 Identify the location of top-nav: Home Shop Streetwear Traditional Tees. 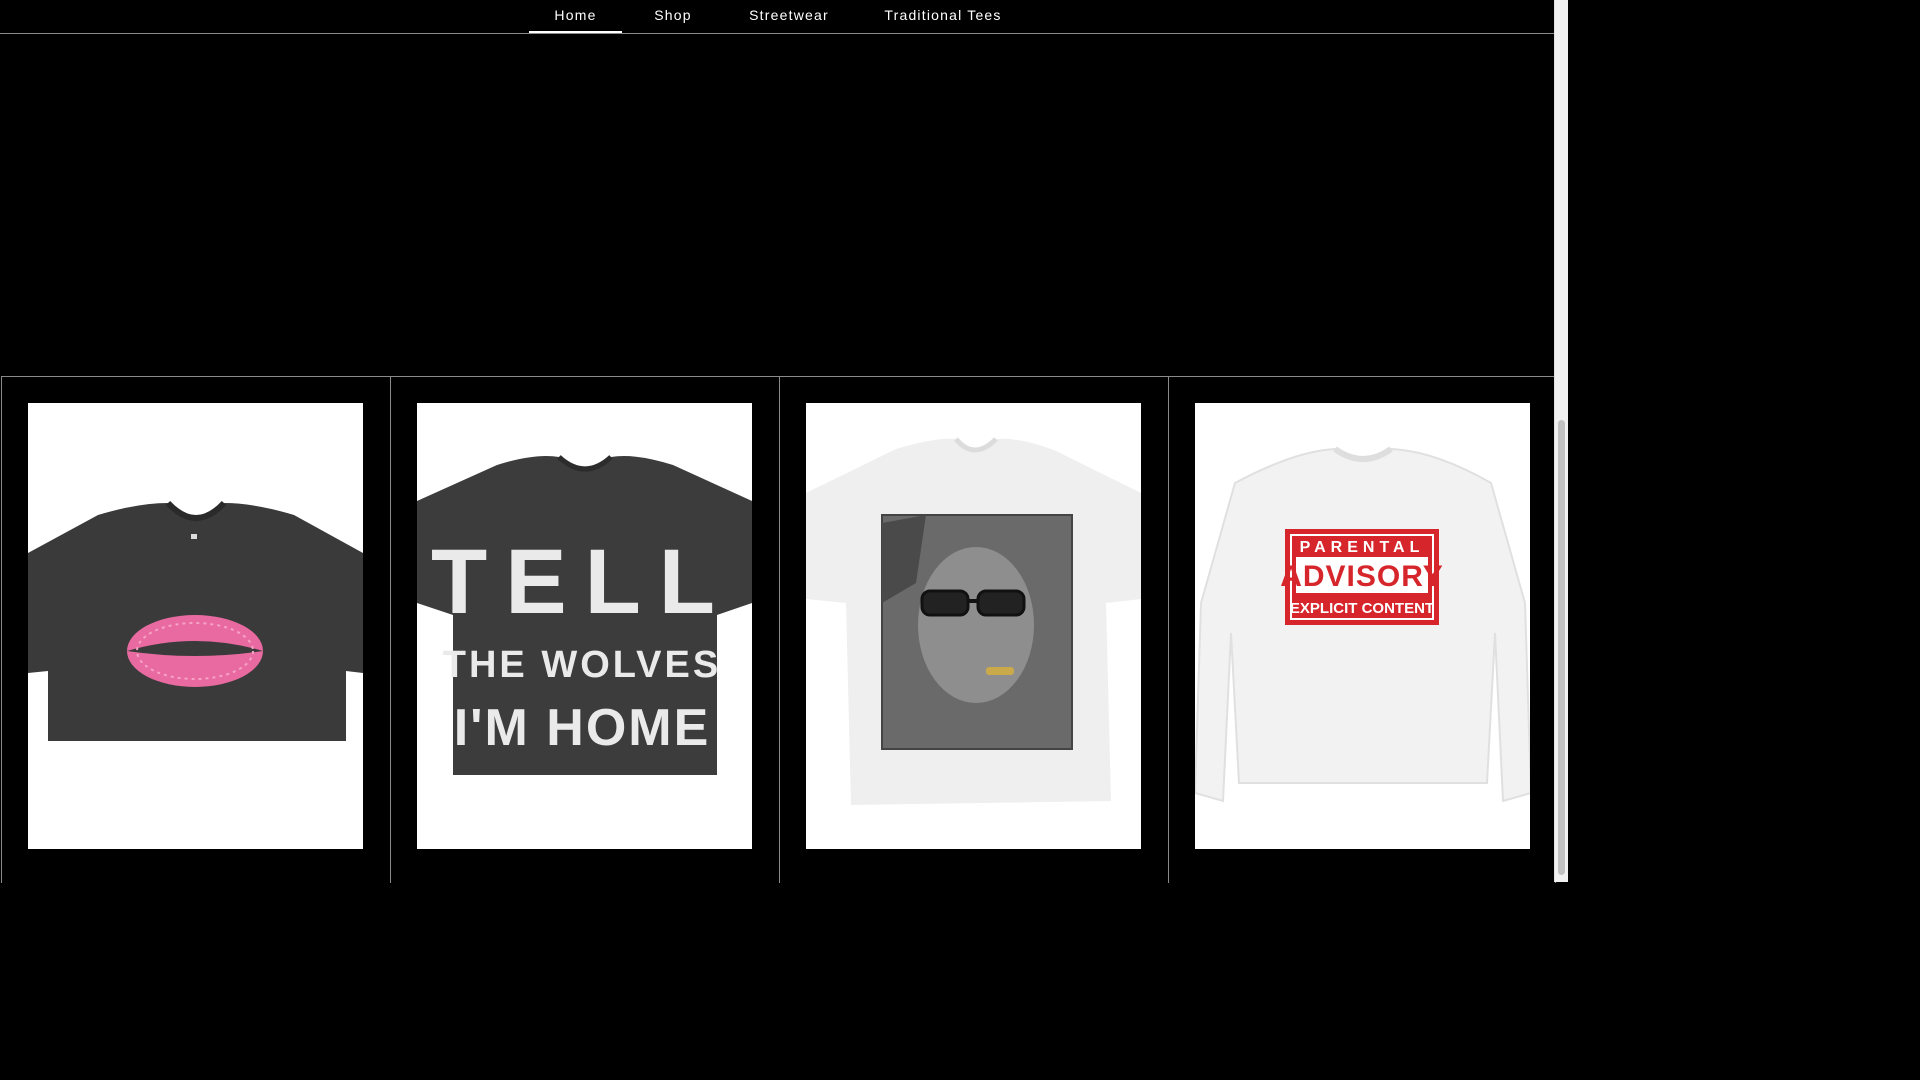
(777, 17).